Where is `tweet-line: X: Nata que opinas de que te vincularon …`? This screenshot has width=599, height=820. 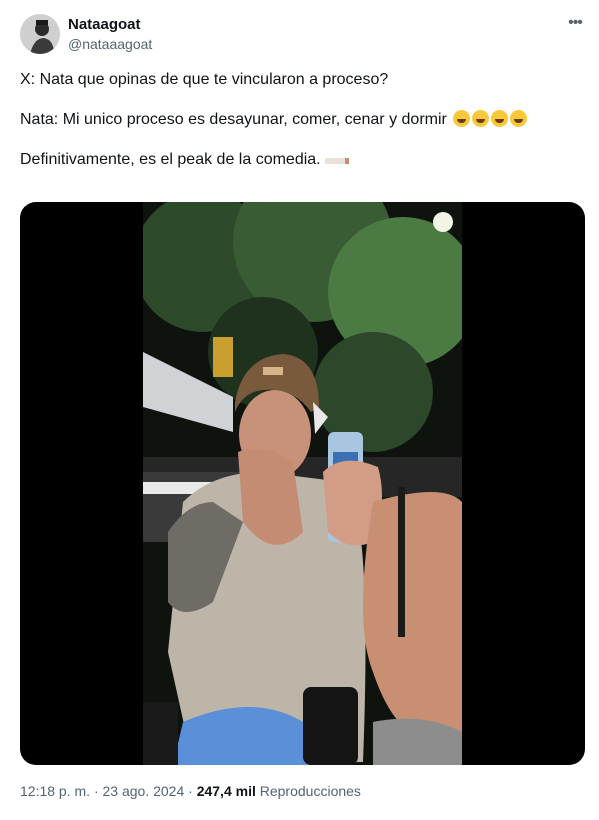 tweet-line: X: Nata que opinas de que te vincularon … is located at coordinates (302, 80).